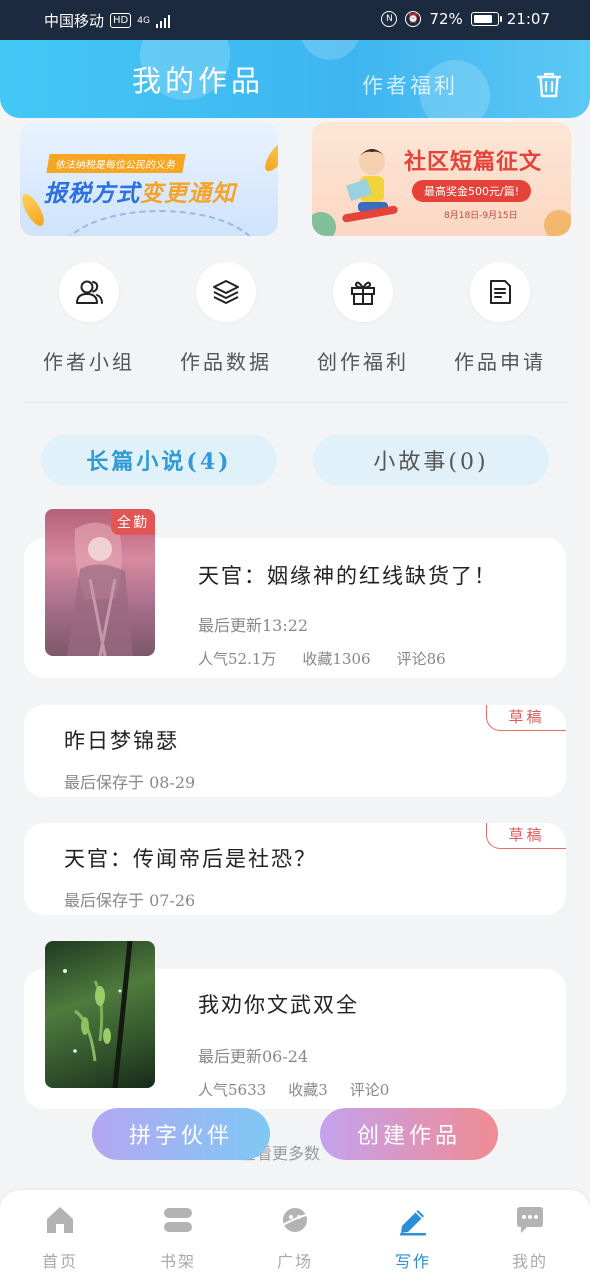 This screenshot has width=590, height=1280. What do you see at coordinates (530, 1220) in the screenshot?
I see `chat-icon` at bounding box center [530, 1220].